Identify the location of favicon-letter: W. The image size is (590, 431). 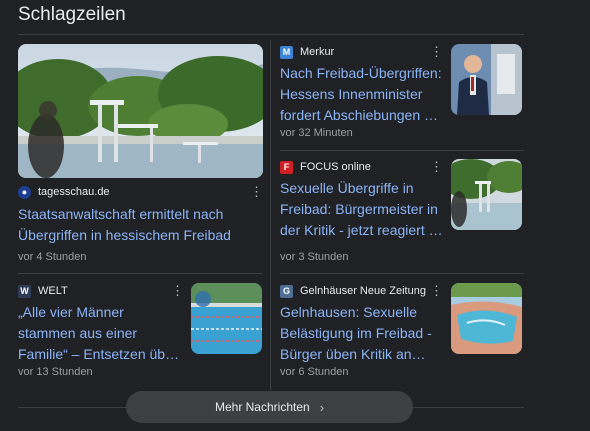
(24, 291).